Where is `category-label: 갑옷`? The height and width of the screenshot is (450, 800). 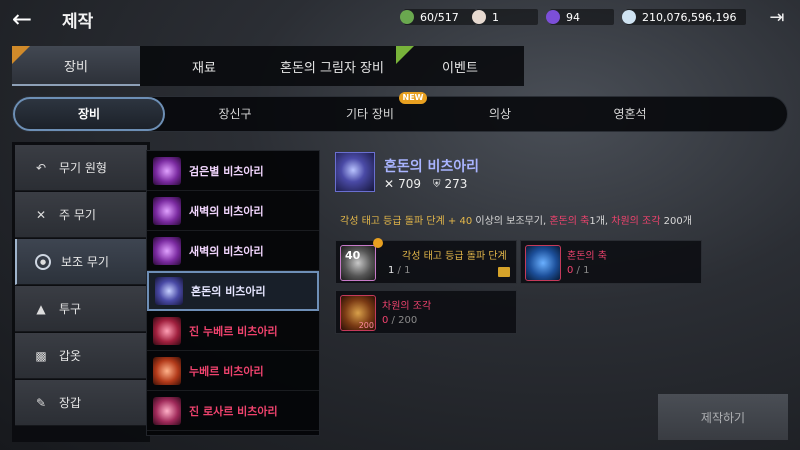 category-label: 갑옷 is located at coordinates (70, 356).